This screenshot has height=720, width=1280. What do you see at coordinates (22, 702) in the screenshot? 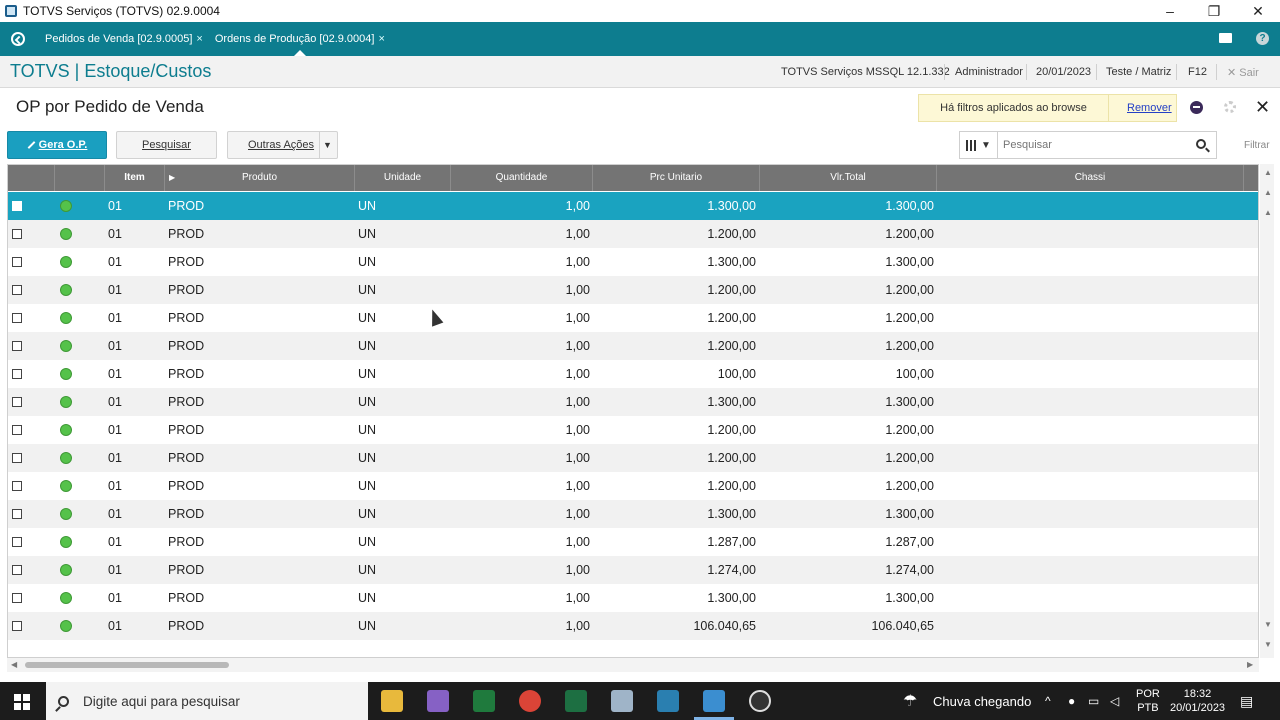
I see `windows-start-icon` at bounding box center [22, 702].